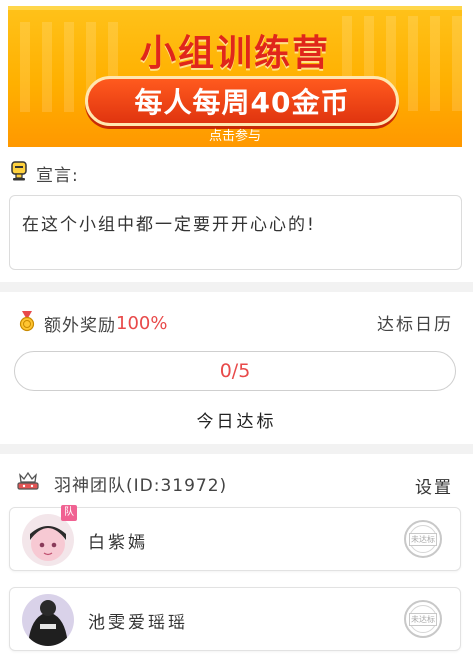  Describe the element at coordinates (434, 485) in the screenshot. I see `team-settings-link: 设置` at that location.